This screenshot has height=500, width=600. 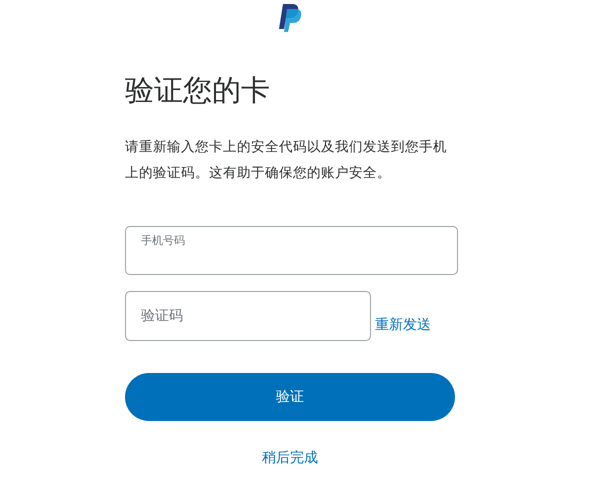 I want to click on resend-link: 重新发送, so click(x=403, y=325).